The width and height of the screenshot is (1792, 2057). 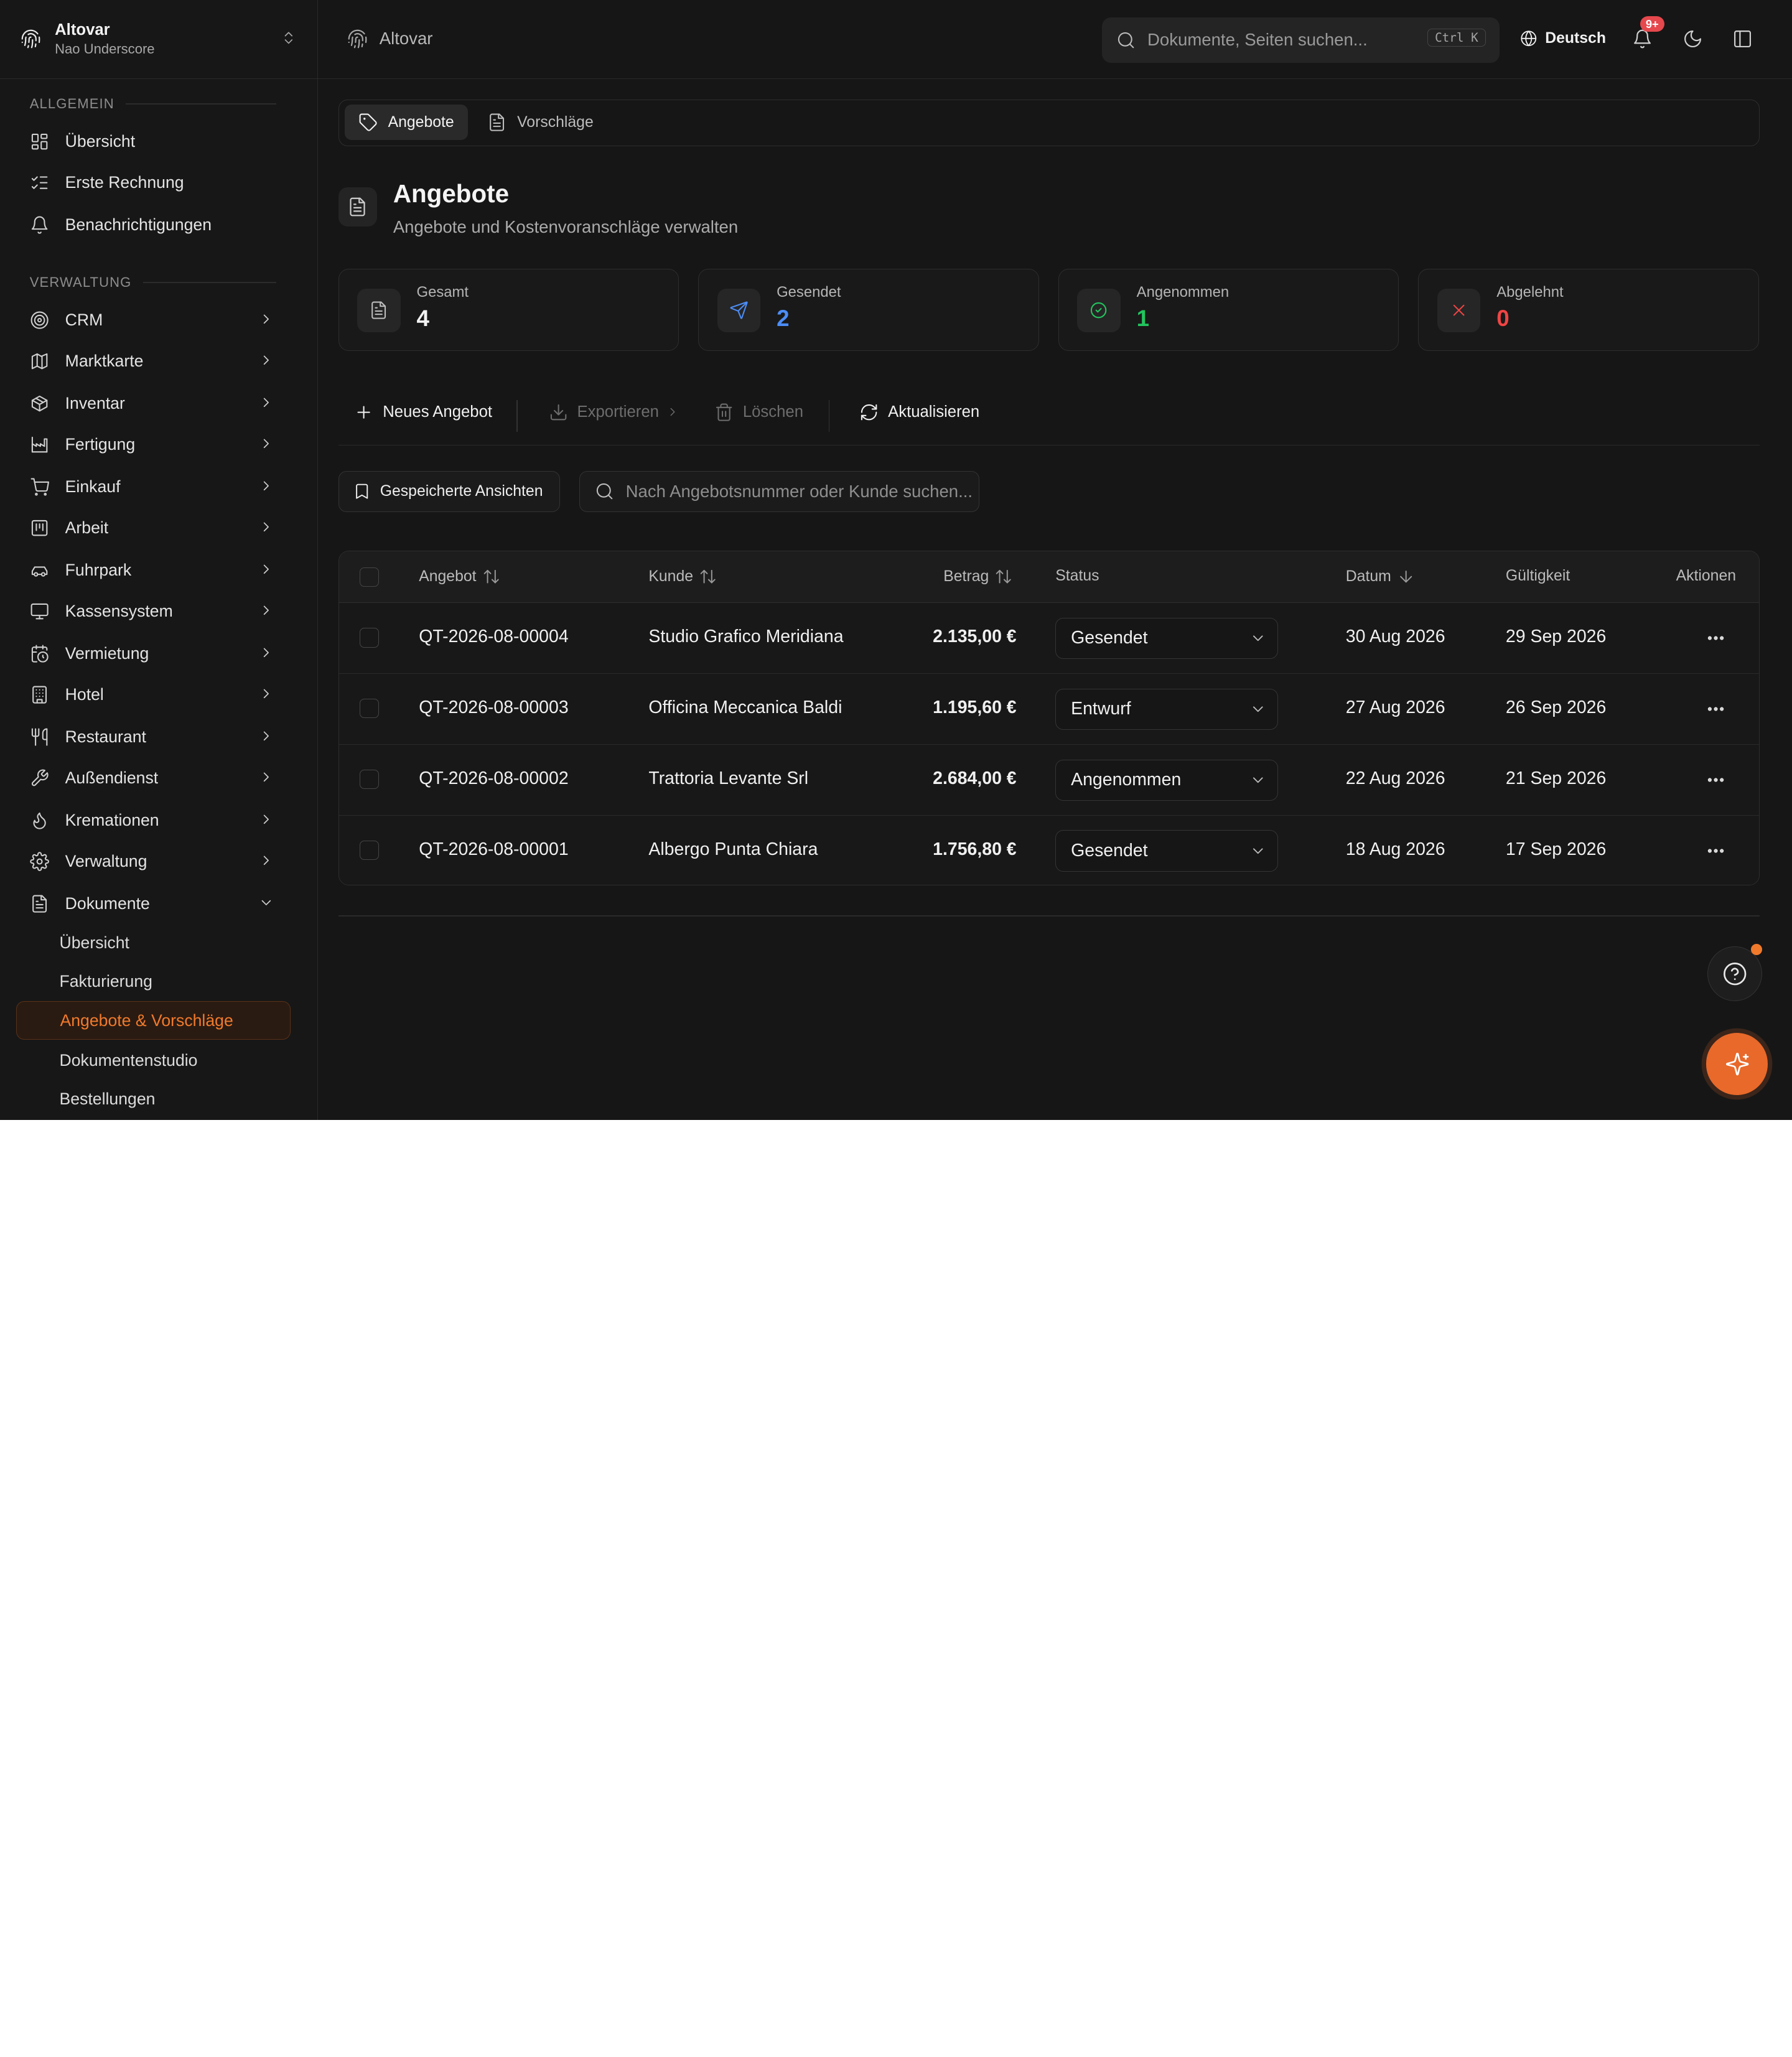 What do you see at coordinates (449, 491) in the screenshot?
I see `saved-views-button: Gespeicherte Ansichten` at bounding box center [449, 491].